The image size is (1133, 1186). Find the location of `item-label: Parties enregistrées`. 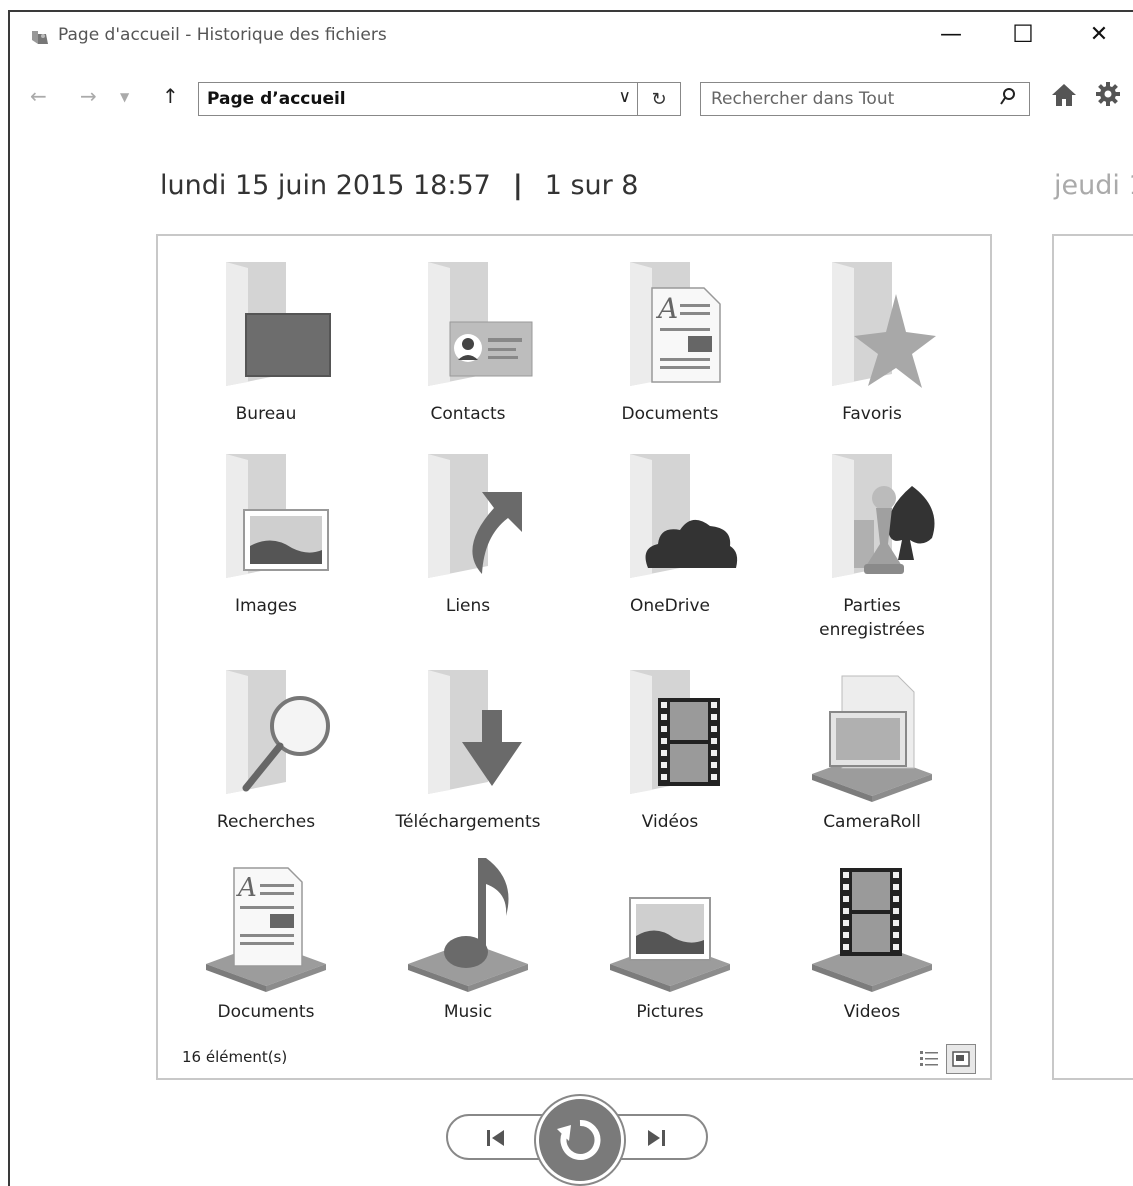

item-label: Parties enregistrées is located at coordinates (872, 618).